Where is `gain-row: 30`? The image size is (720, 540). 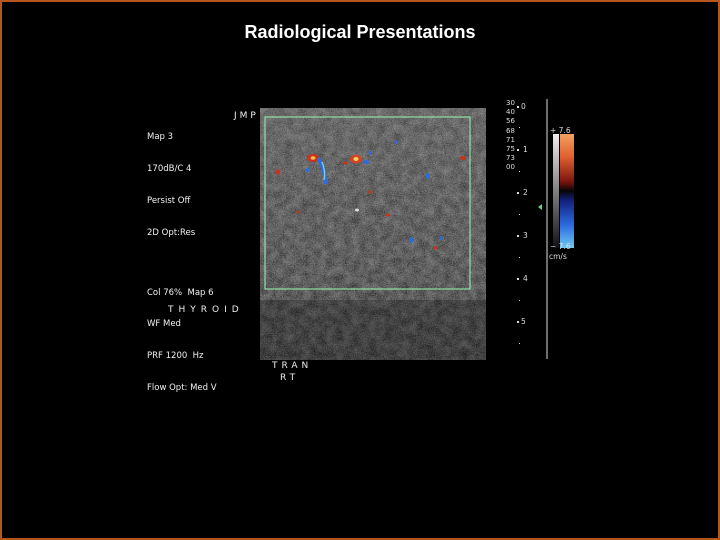
gain-row: 30 is located at coordinates (510, 103).